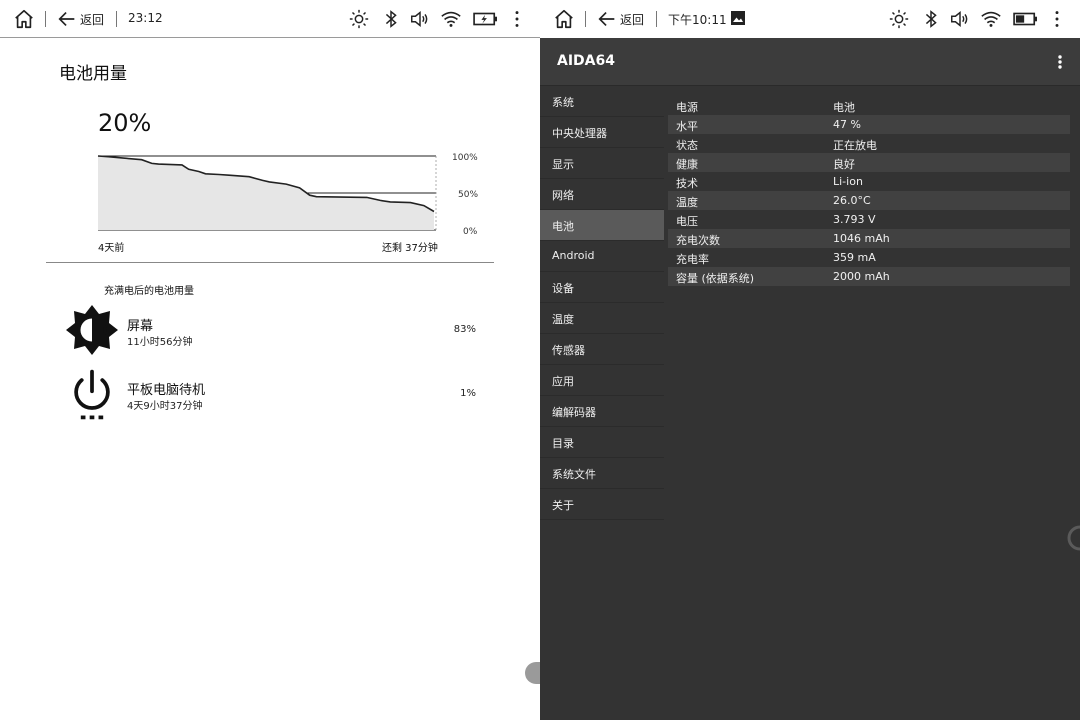  I want to click on nav-item-label: 应用, so click(563, 381).